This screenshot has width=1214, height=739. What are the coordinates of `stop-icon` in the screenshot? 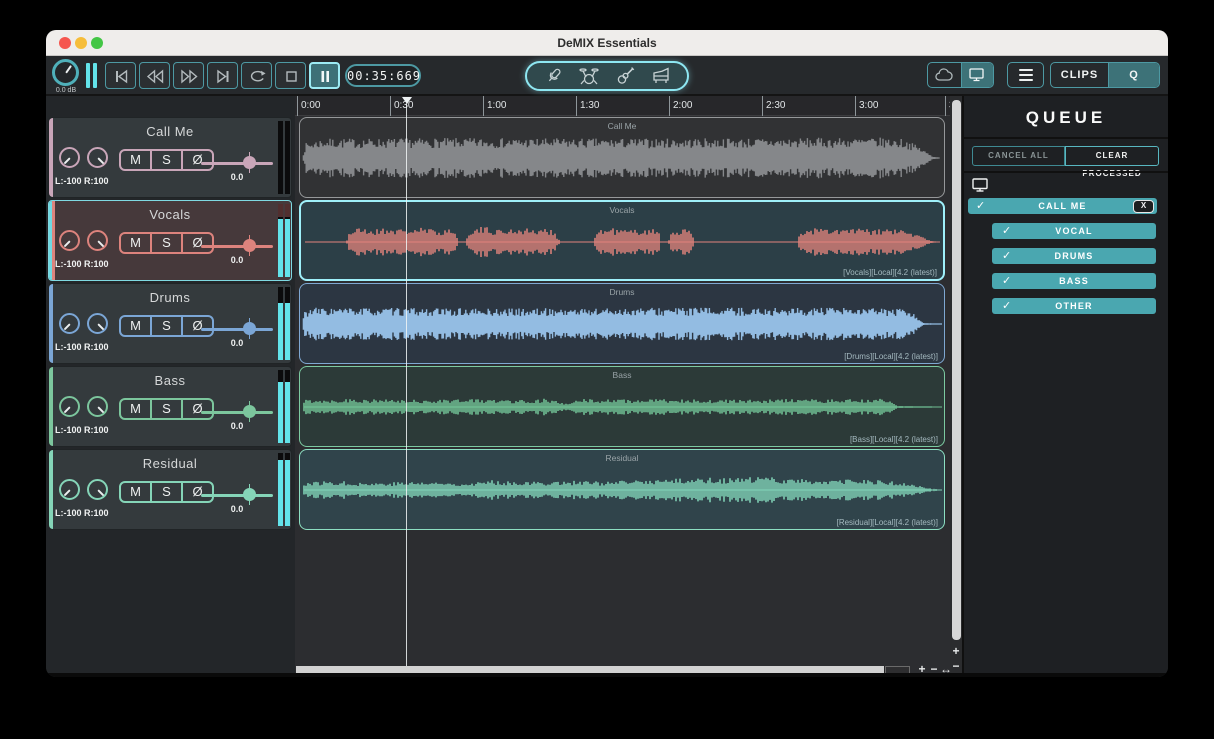 It's located at (291, 76).